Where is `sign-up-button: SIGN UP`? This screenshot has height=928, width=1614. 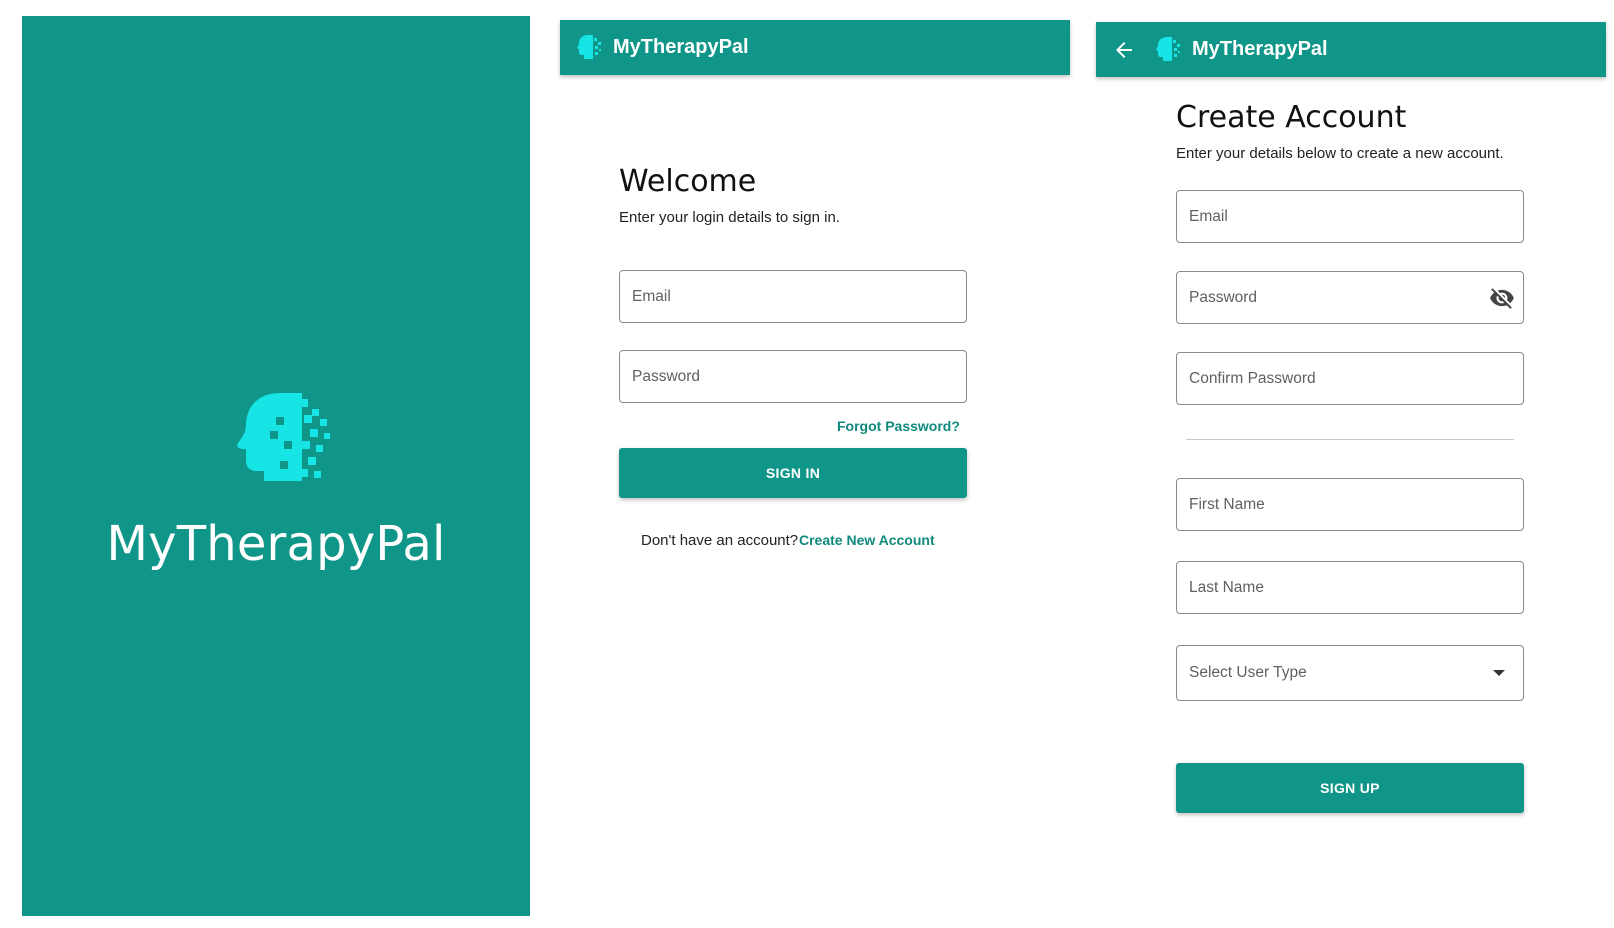
sign-up-button: SIGN UP is located at coordinates (1350, 788).